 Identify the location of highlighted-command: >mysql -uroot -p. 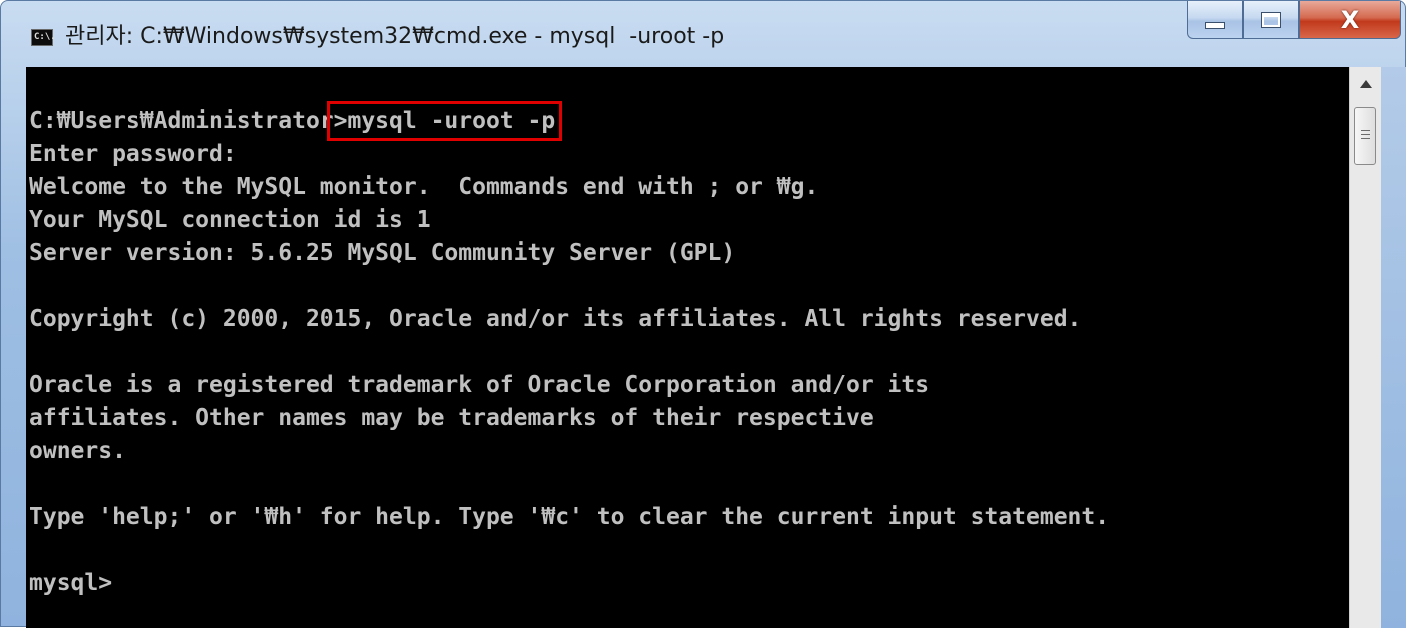
(444, 121).